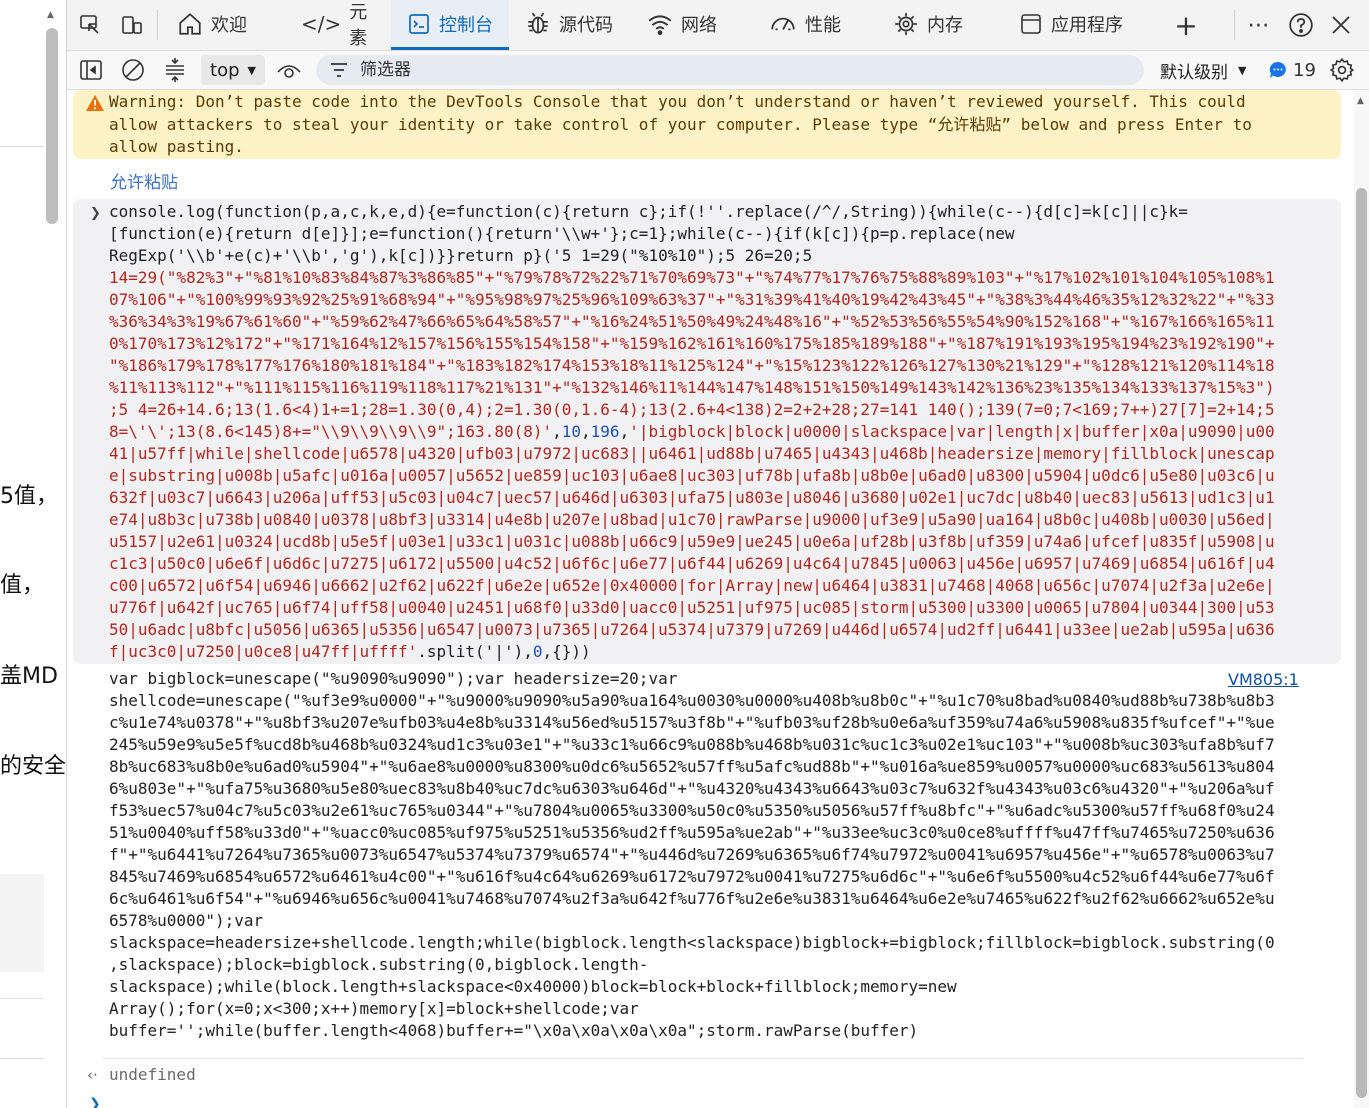 This screenshot has width=1369, height=1108. What do you see at coordinates (229, 25) in the screenshot?
I see `tab-label: 欢迎` at bounding box center [229, 25].